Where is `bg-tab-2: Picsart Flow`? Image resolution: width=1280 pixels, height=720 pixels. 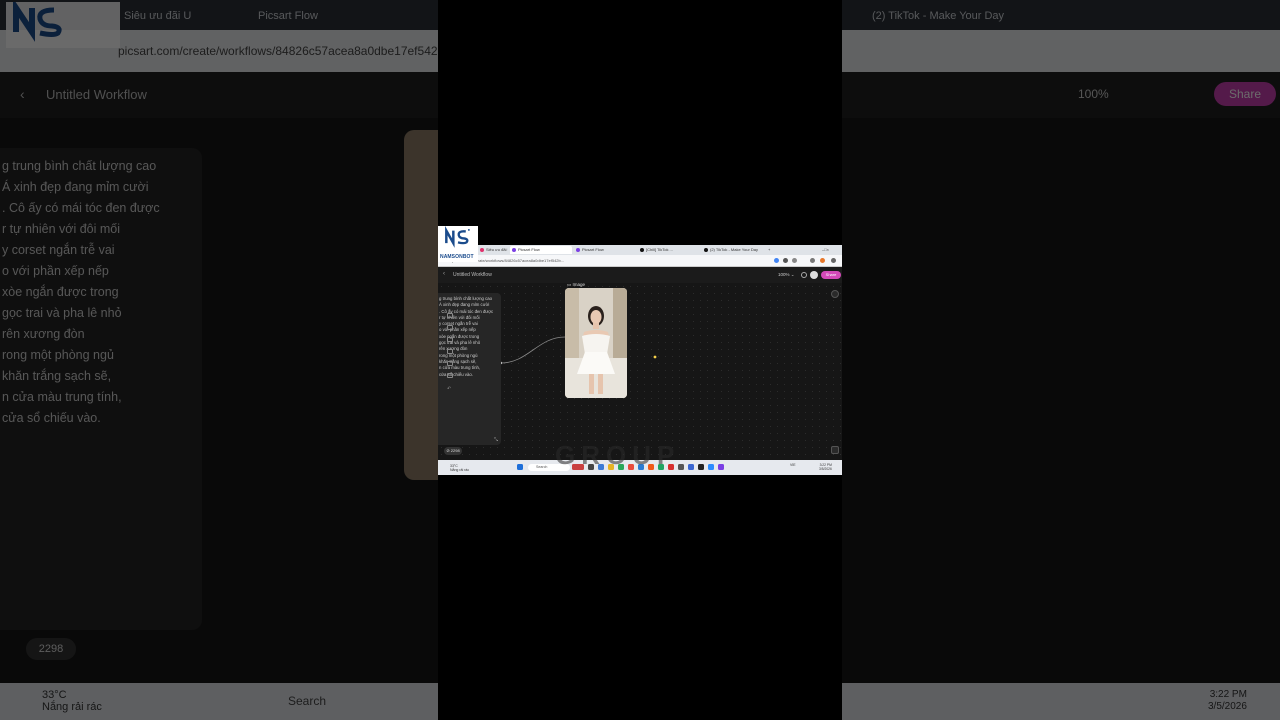
bg-tab-2: Picsart Flow is located at coordinates (288, 16).